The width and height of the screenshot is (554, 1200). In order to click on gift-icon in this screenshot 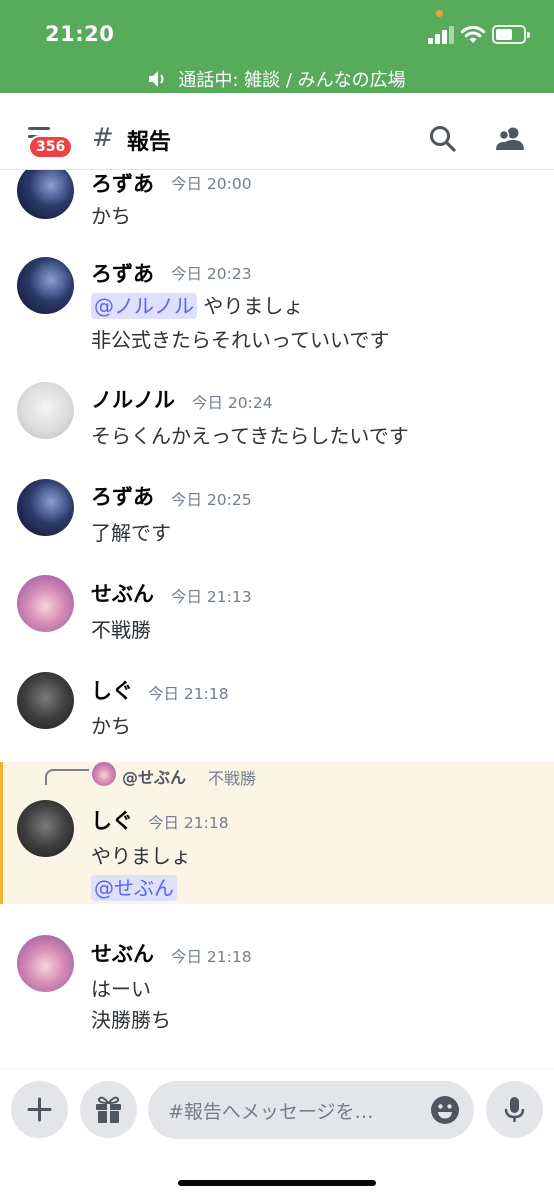, I will do `click(108, 1109)`.